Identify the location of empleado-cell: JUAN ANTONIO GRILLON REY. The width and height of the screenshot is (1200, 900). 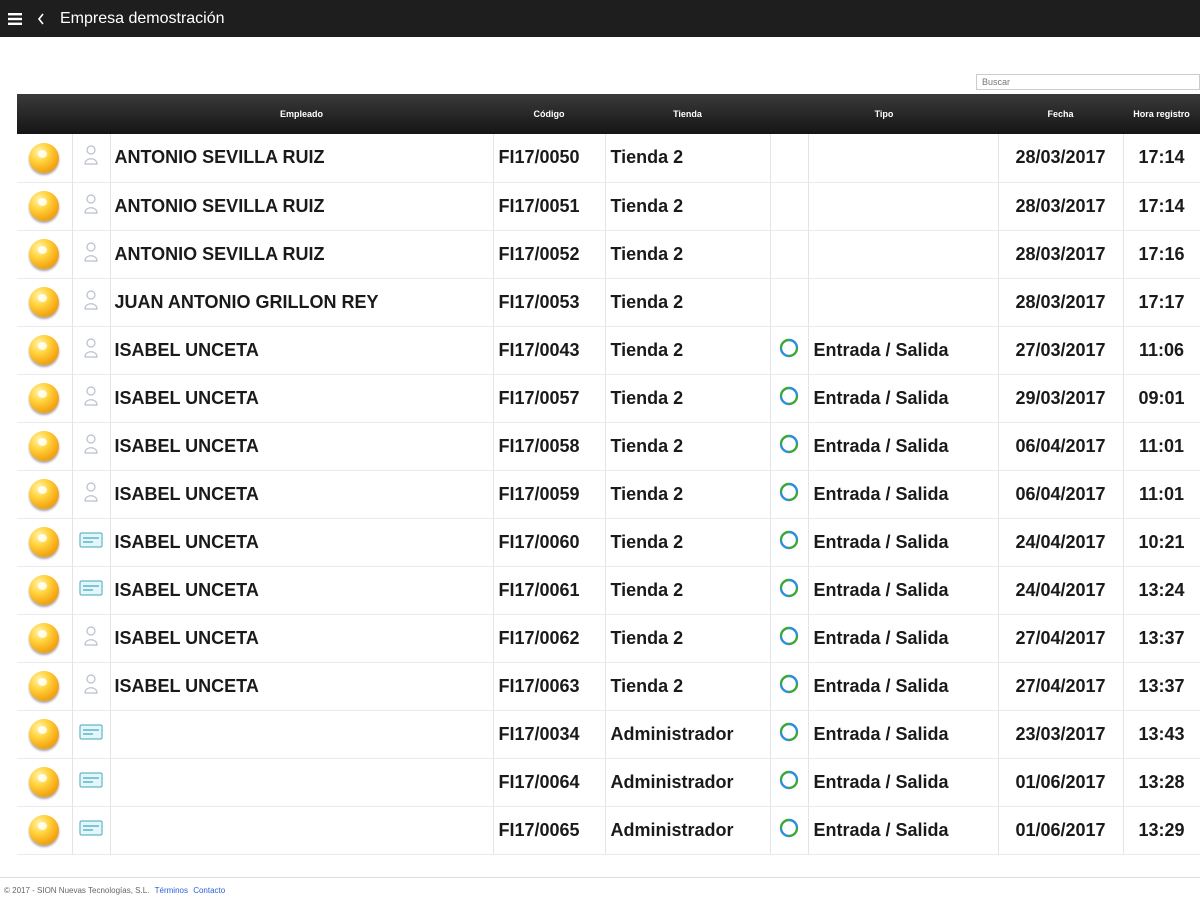
(302, 302).